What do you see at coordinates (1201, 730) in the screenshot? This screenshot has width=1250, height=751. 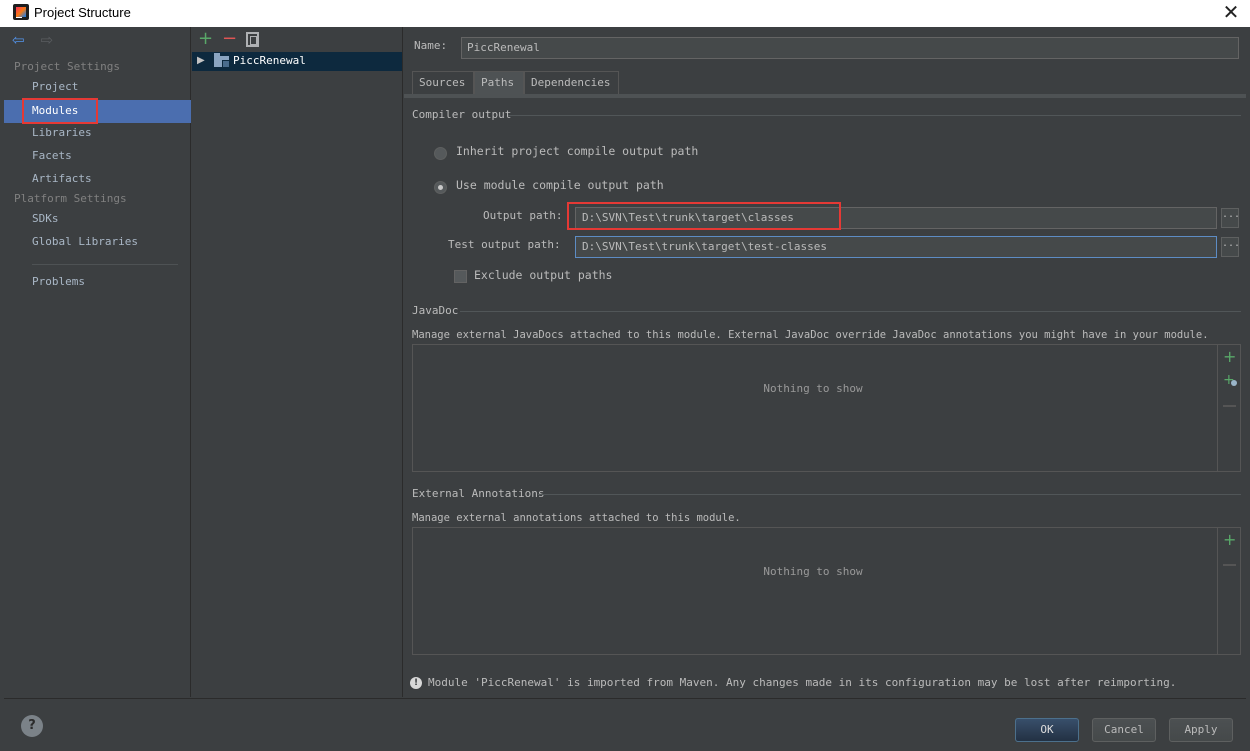 I see `apply-button: Apply` at bounding box center [1201, 730].